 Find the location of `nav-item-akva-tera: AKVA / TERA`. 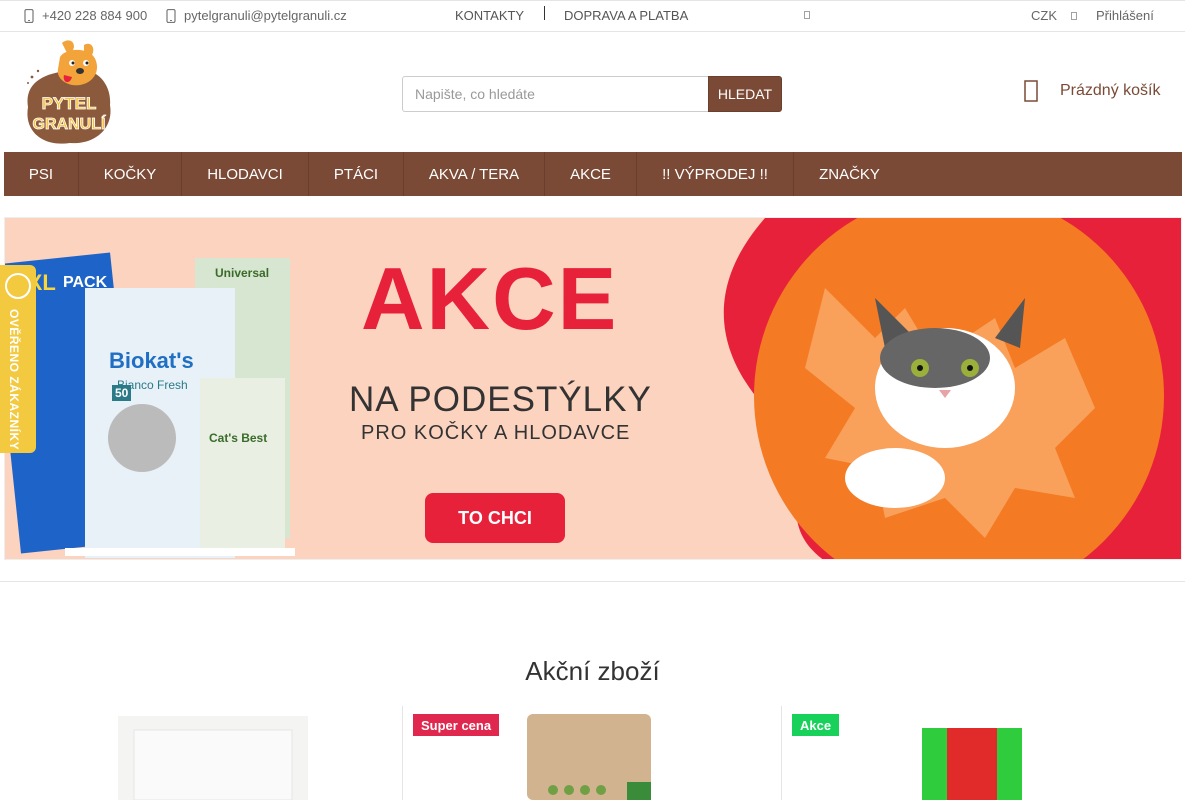

nav-item-akva-tera: AKVA / TERA is located at coordinates (474, 174).